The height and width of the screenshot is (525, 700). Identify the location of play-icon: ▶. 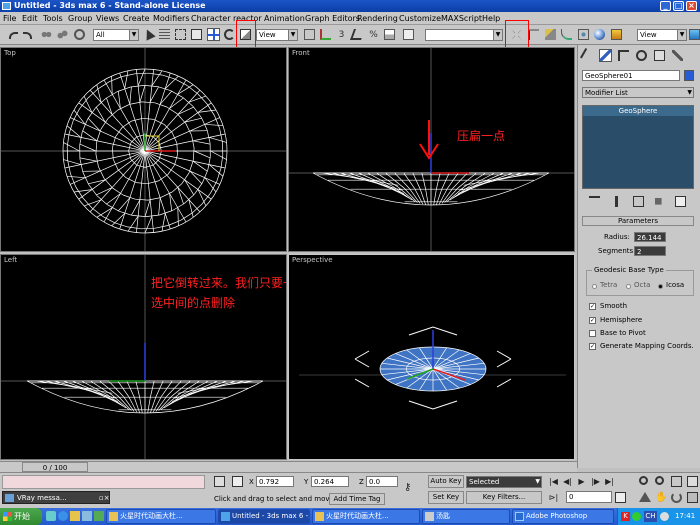
(581, 481).